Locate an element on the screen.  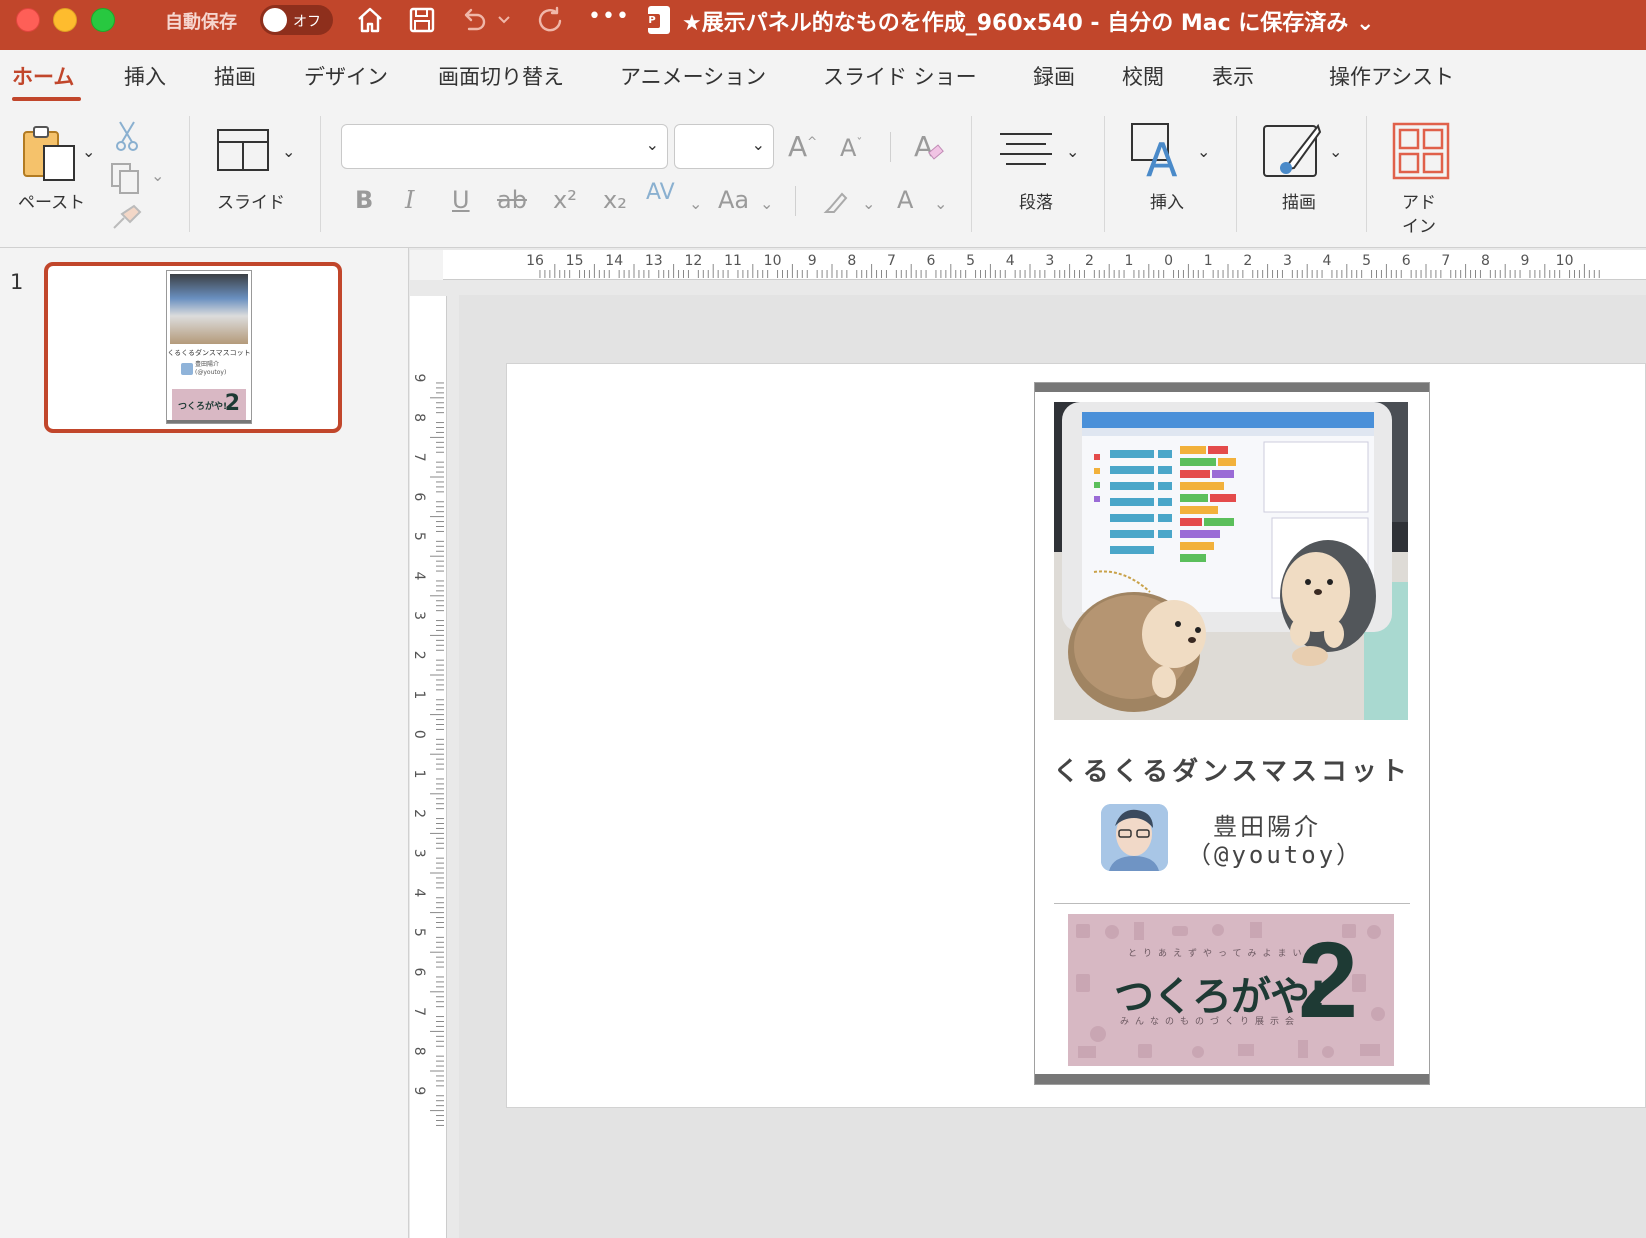
document-title: ★展示パネル的なものを作成_960x540 - 自分の Mac に保存済み ⌄ is located at coordinates (1028, 21).